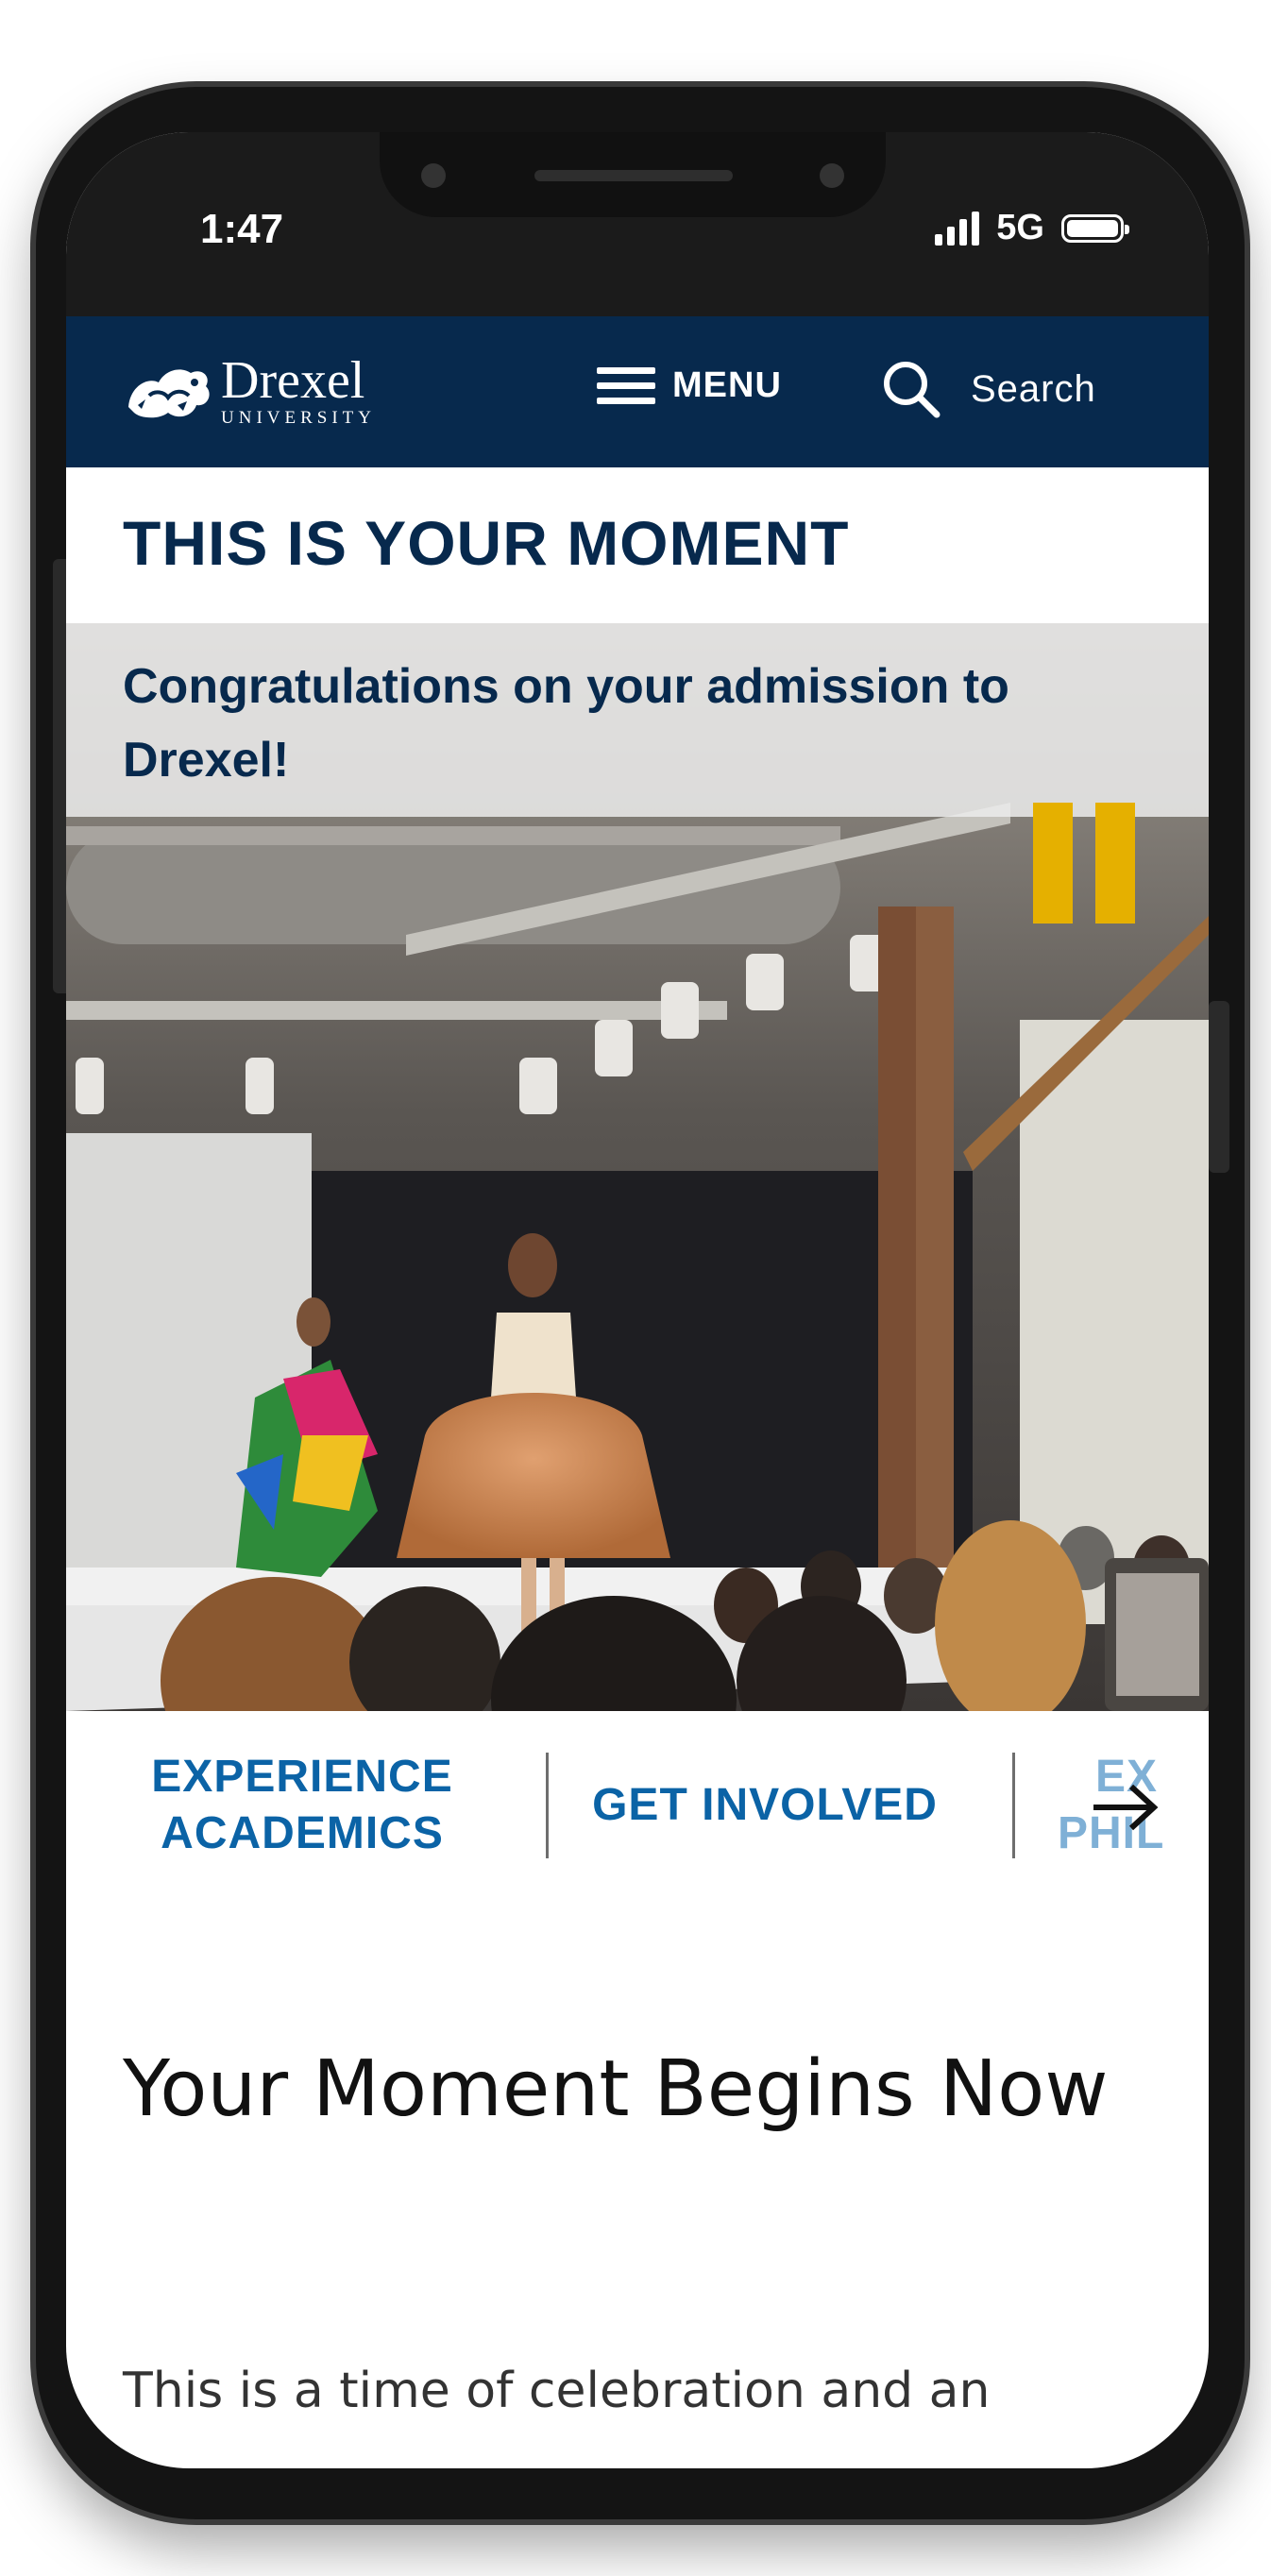  I want to click on logo-wordmark: Drexel, so click(293, 380).